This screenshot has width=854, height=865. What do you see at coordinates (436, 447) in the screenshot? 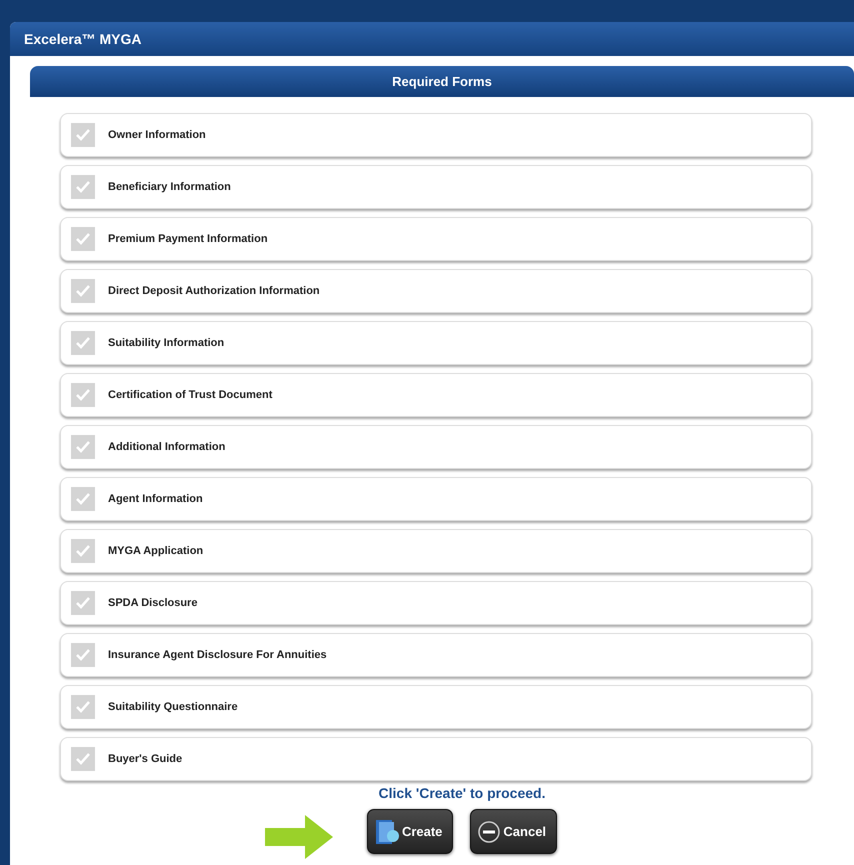
I see `form-row: Additional Information` at bounding box center [436, 447].